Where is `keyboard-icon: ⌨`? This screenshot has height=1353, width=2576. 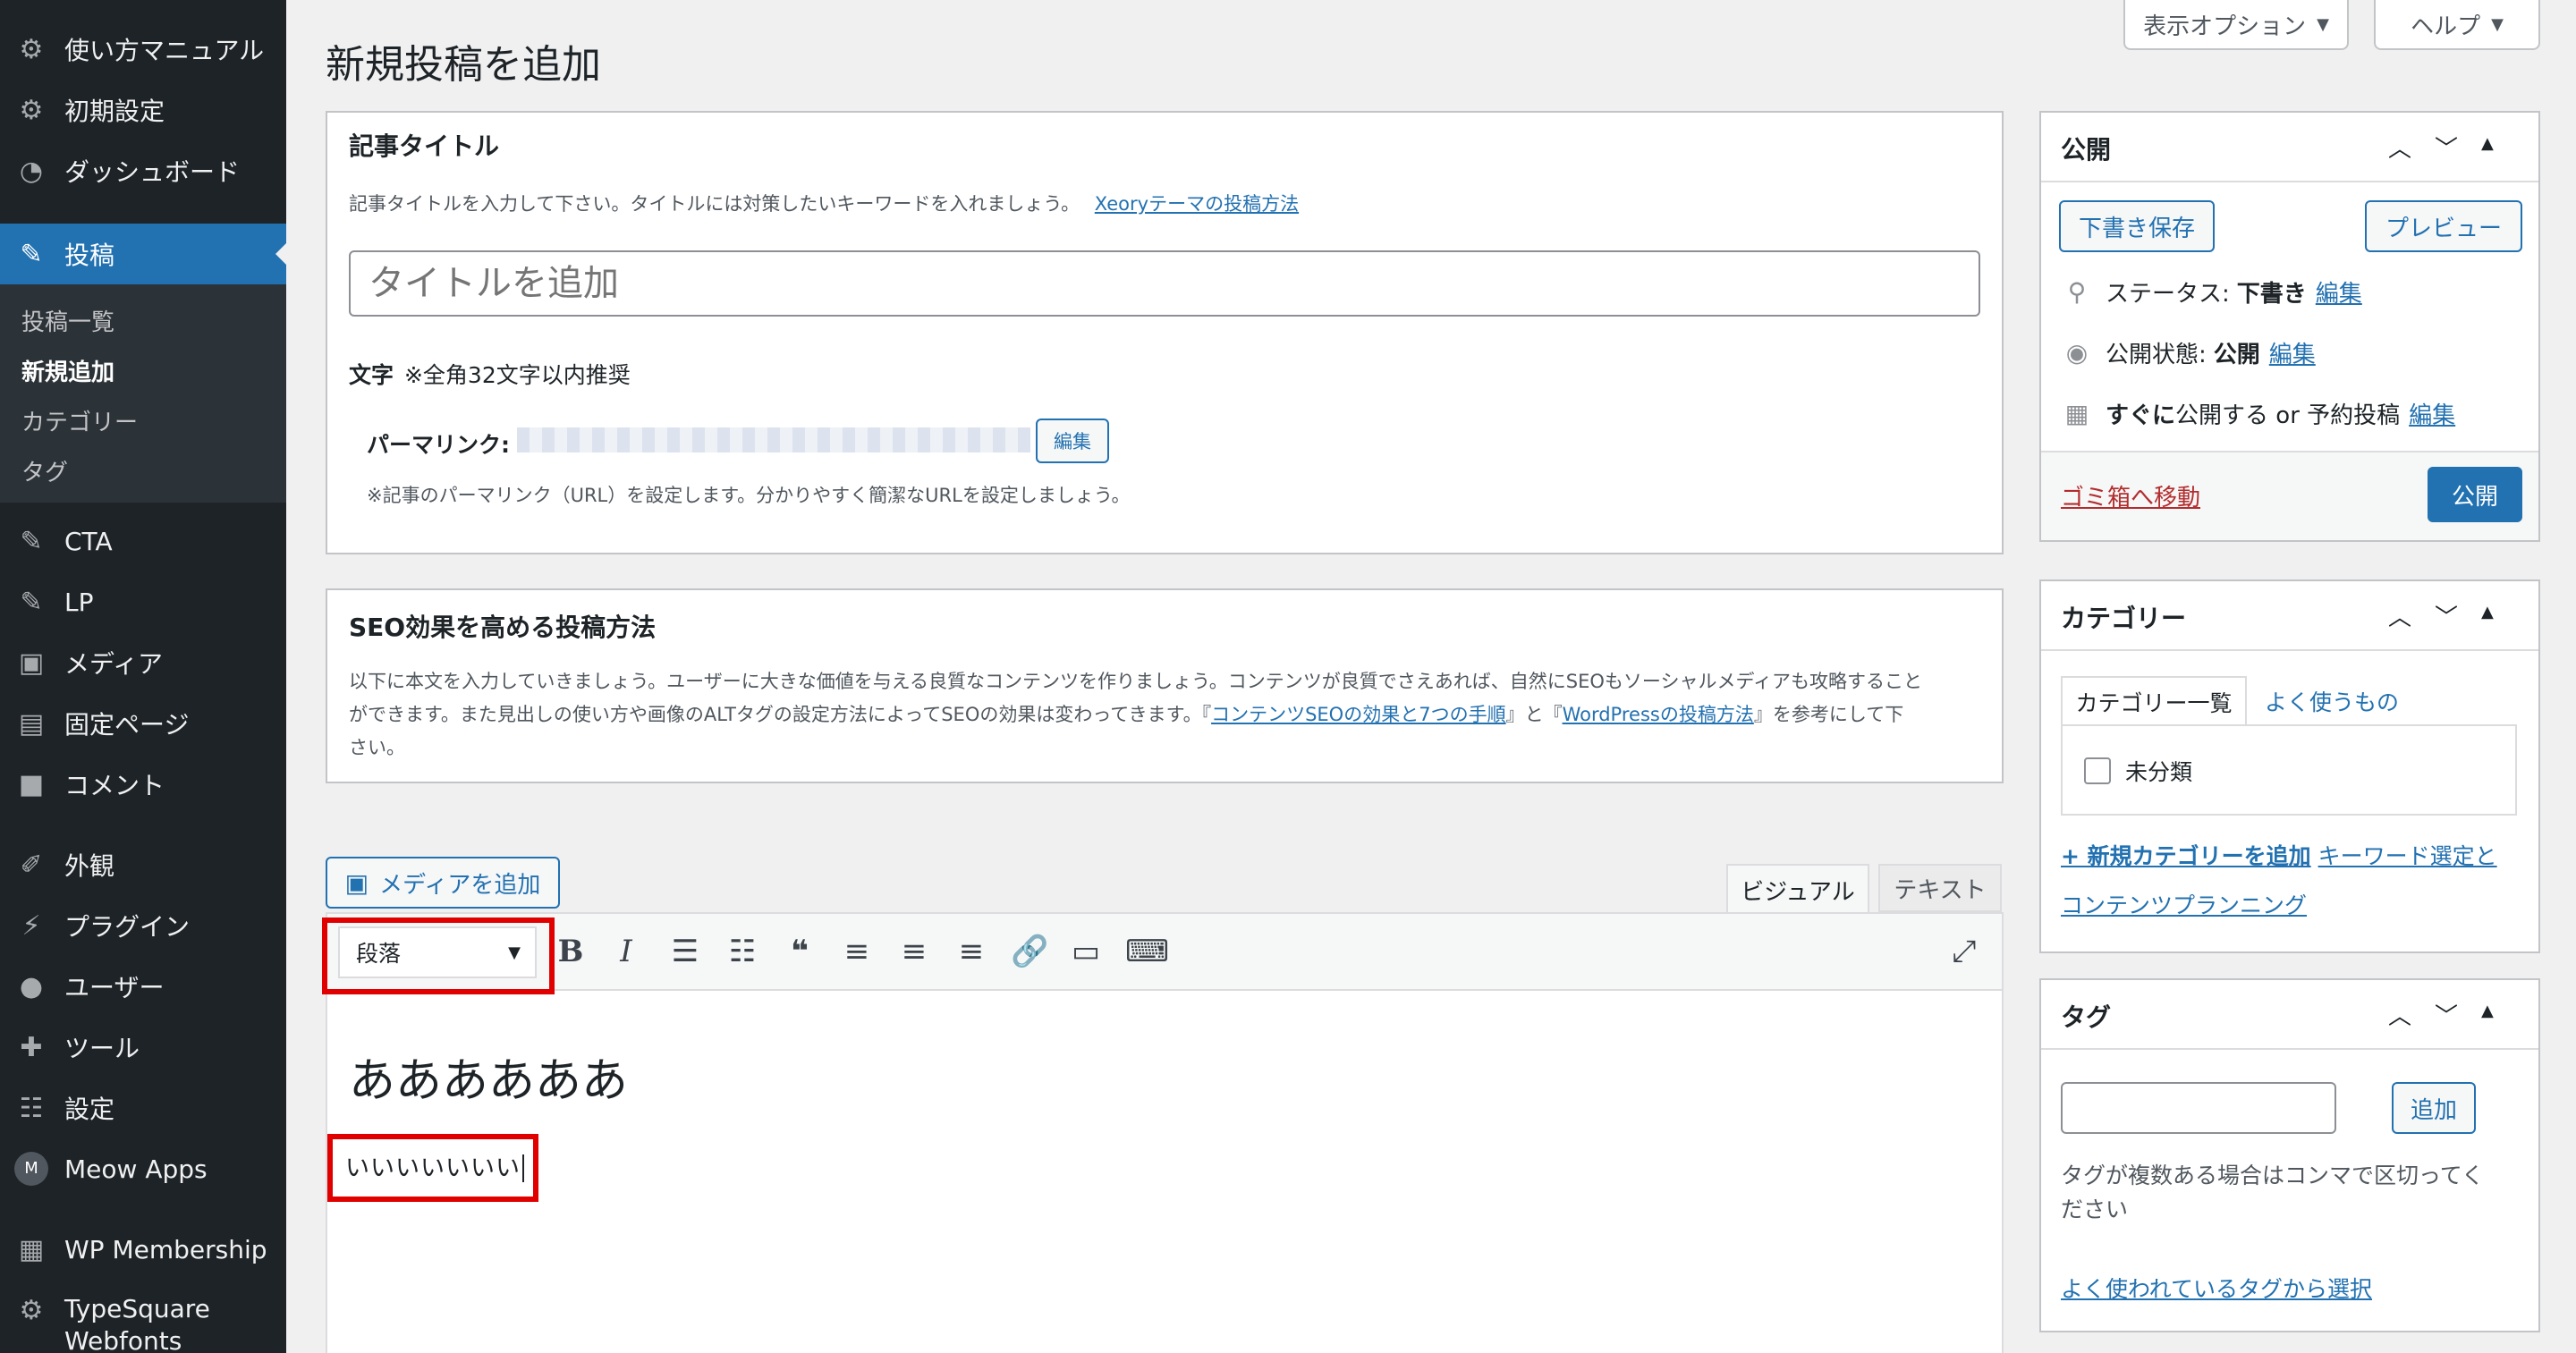
keyboard-icon: ⌨ is located at coordinates (1147, 951).